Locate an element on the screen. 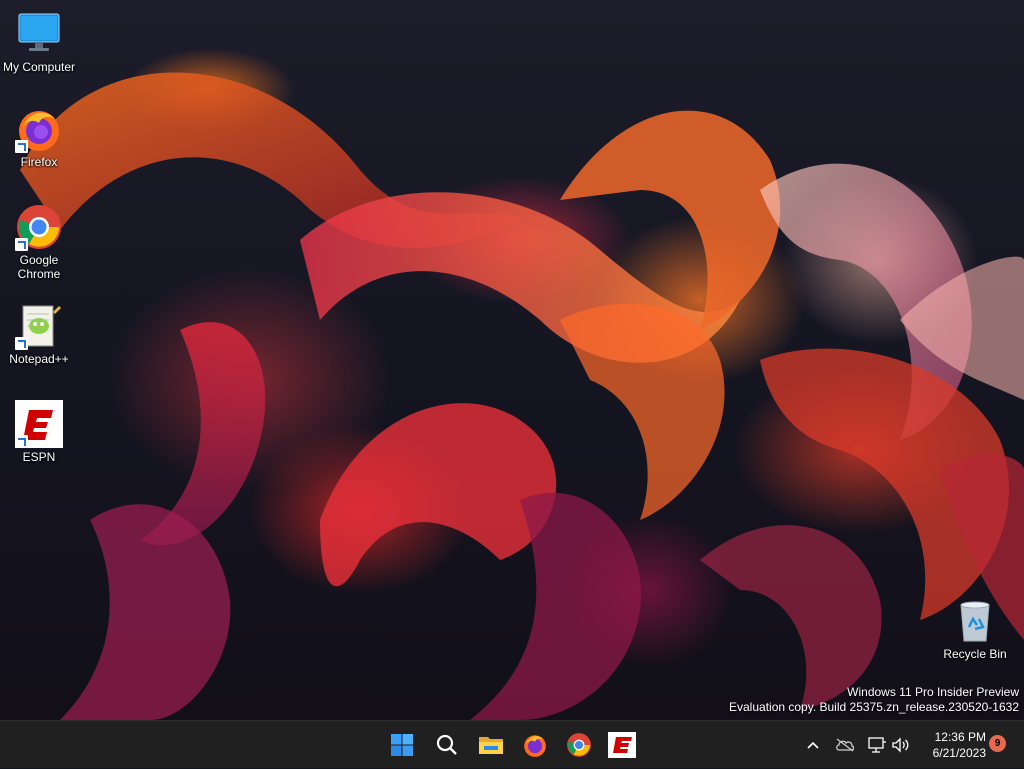  notification-badge: 9 is located at coordinates (997, 743).